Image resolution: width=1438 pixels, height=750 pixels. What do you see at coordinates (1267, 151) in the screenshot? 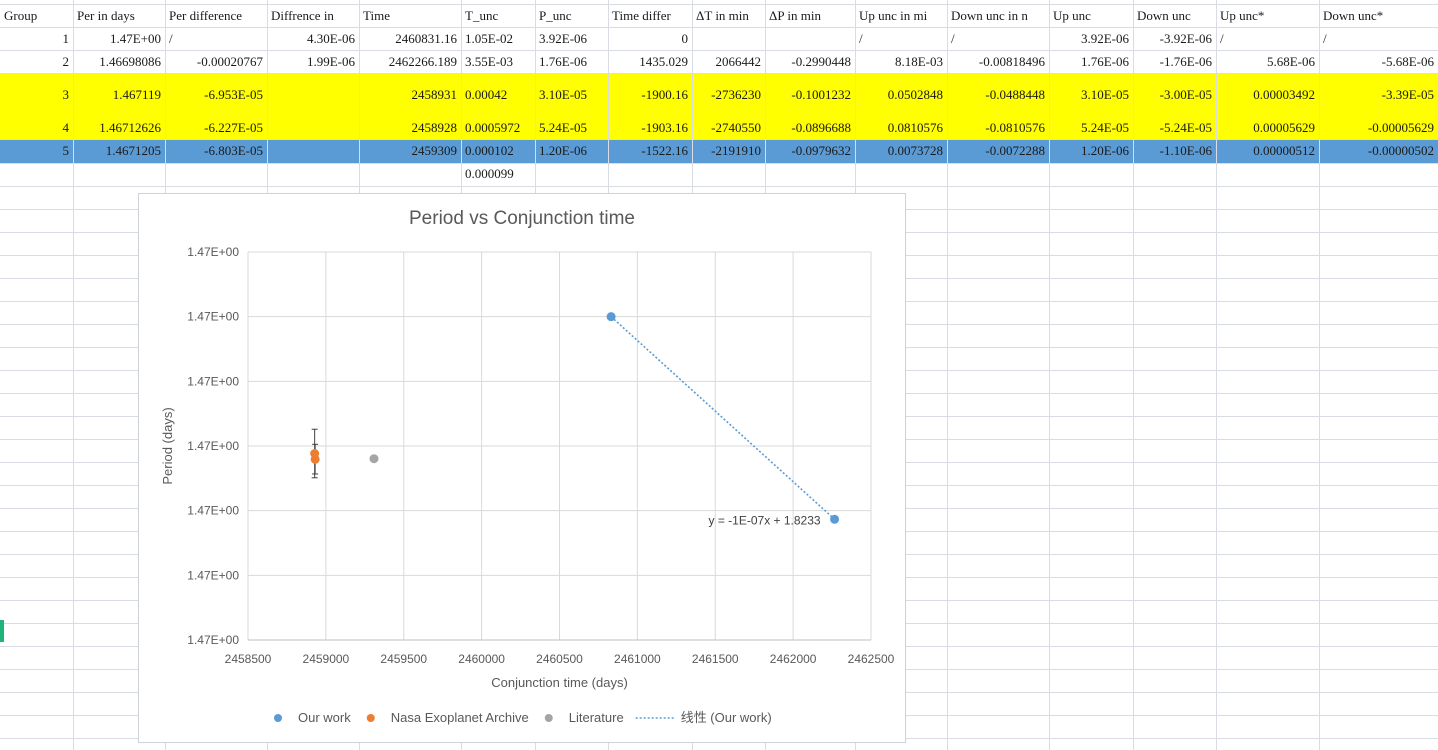
I see `table-cell: 0.00000512` at bounding box center [1267, 151].